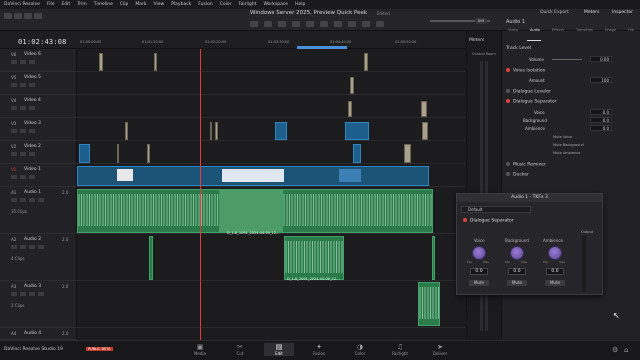 The width and height of the screenshot is (640, 360). I want to click on marker-icon, so click(380, 24).